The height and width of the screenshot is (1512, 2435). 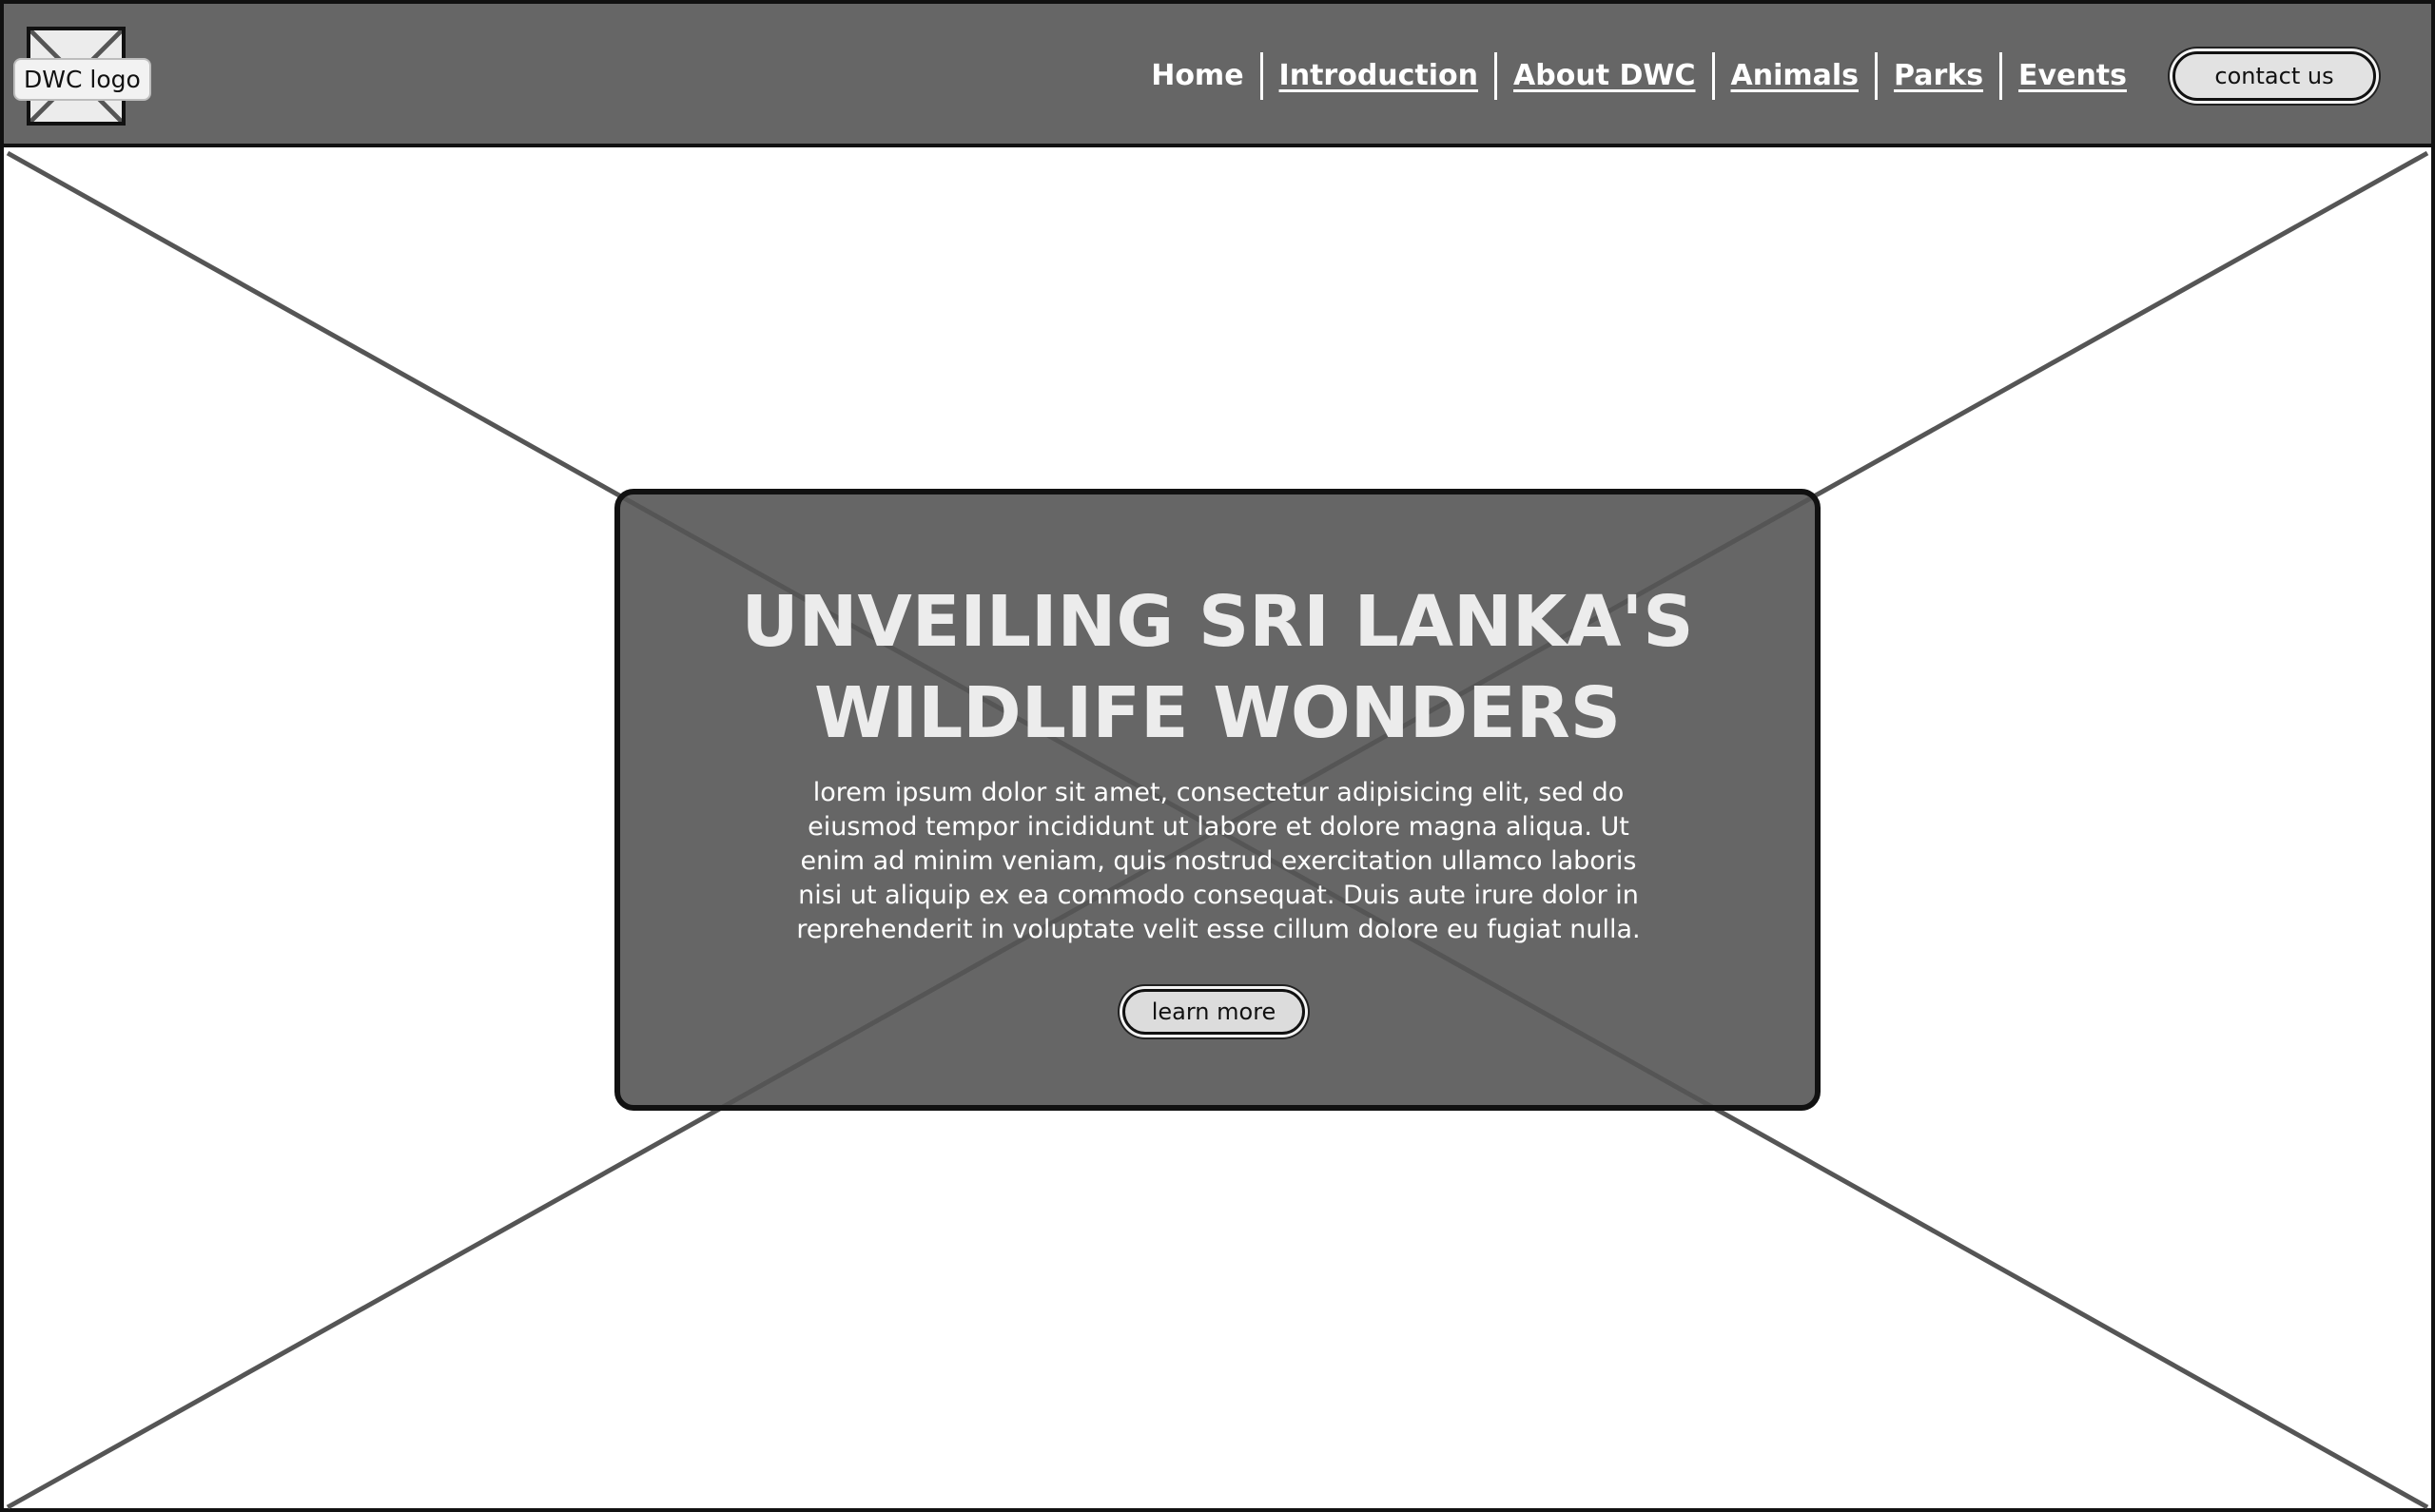 What do you see at coordinates (1197, 76) in the screenshot?
I see `nav-home: Home` at bounding box center [1197, 76].